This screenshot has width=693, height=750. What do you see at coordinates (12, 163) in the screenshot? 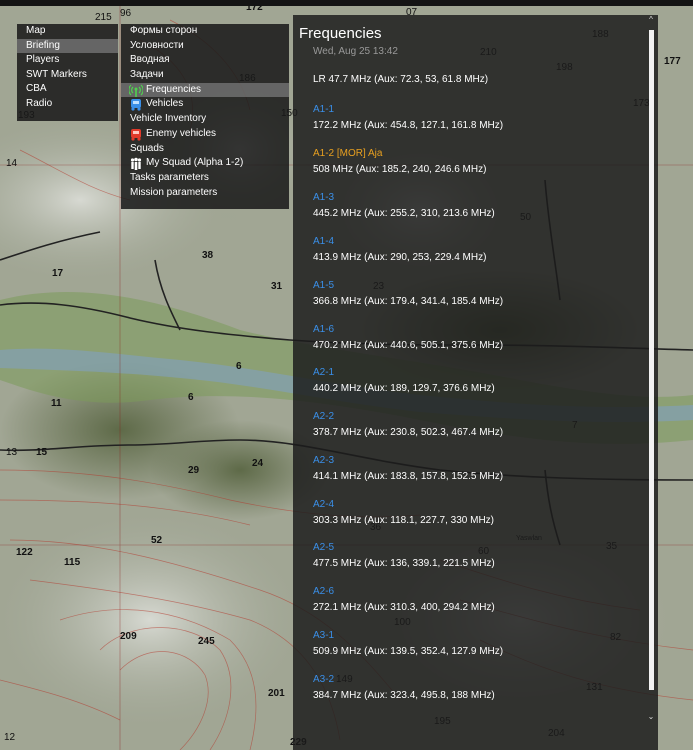
I see `svg-text: 14` at bounding box center [12, 163].